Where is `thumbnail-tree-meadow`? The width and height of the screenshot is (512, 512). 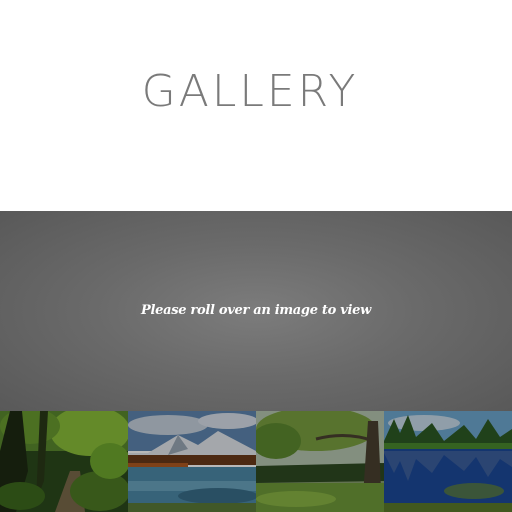 thumbnail-tree-meadow is located at coordinates (320, 461).